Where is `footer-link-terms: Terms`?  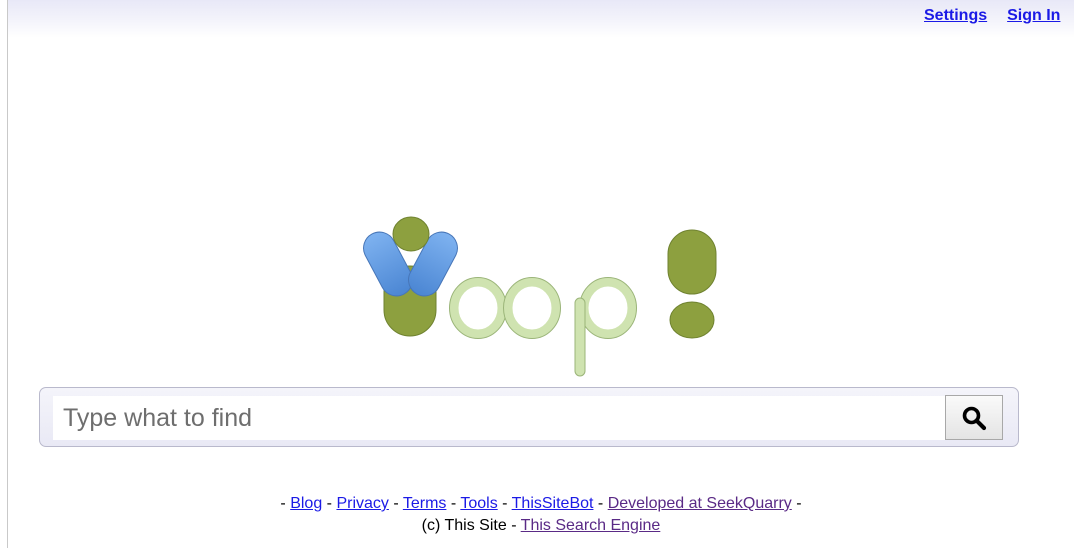 footer-link-terms: Terms is located at coordinates (425, 503).